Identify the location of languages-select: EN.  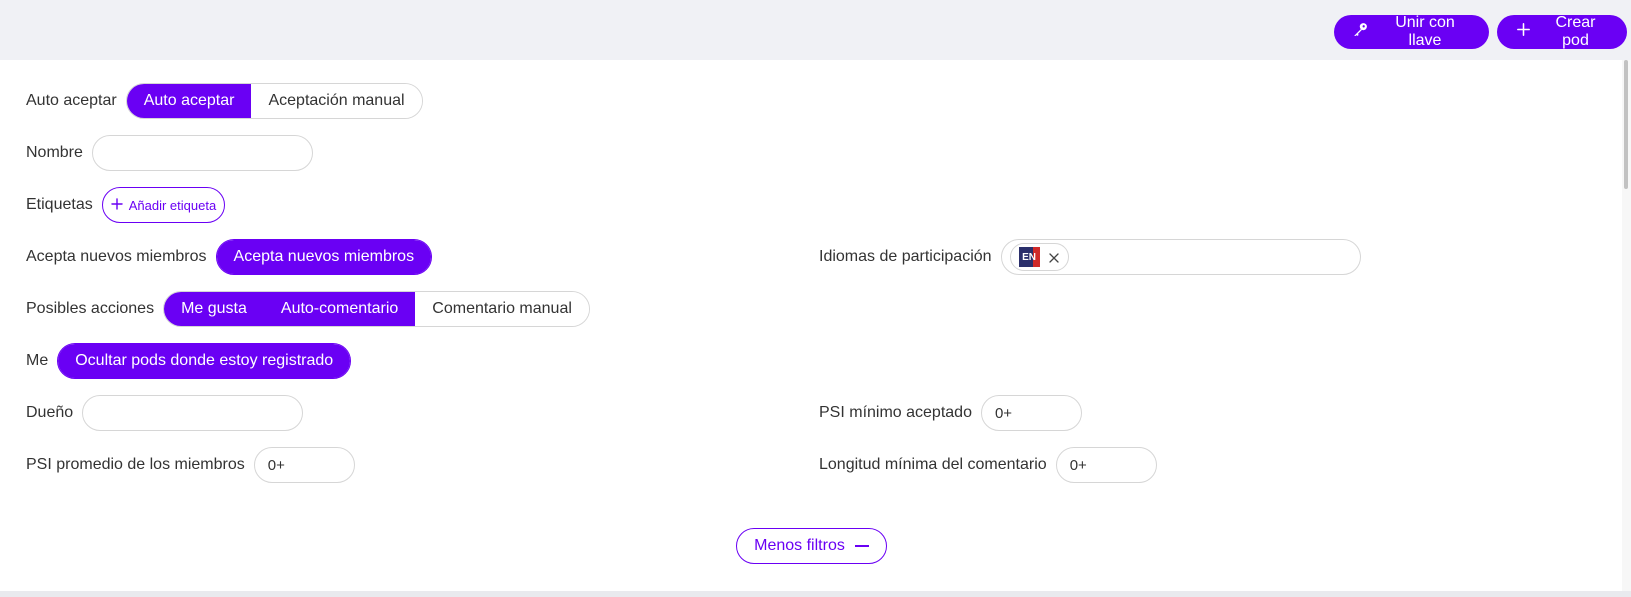
(1180, 257).